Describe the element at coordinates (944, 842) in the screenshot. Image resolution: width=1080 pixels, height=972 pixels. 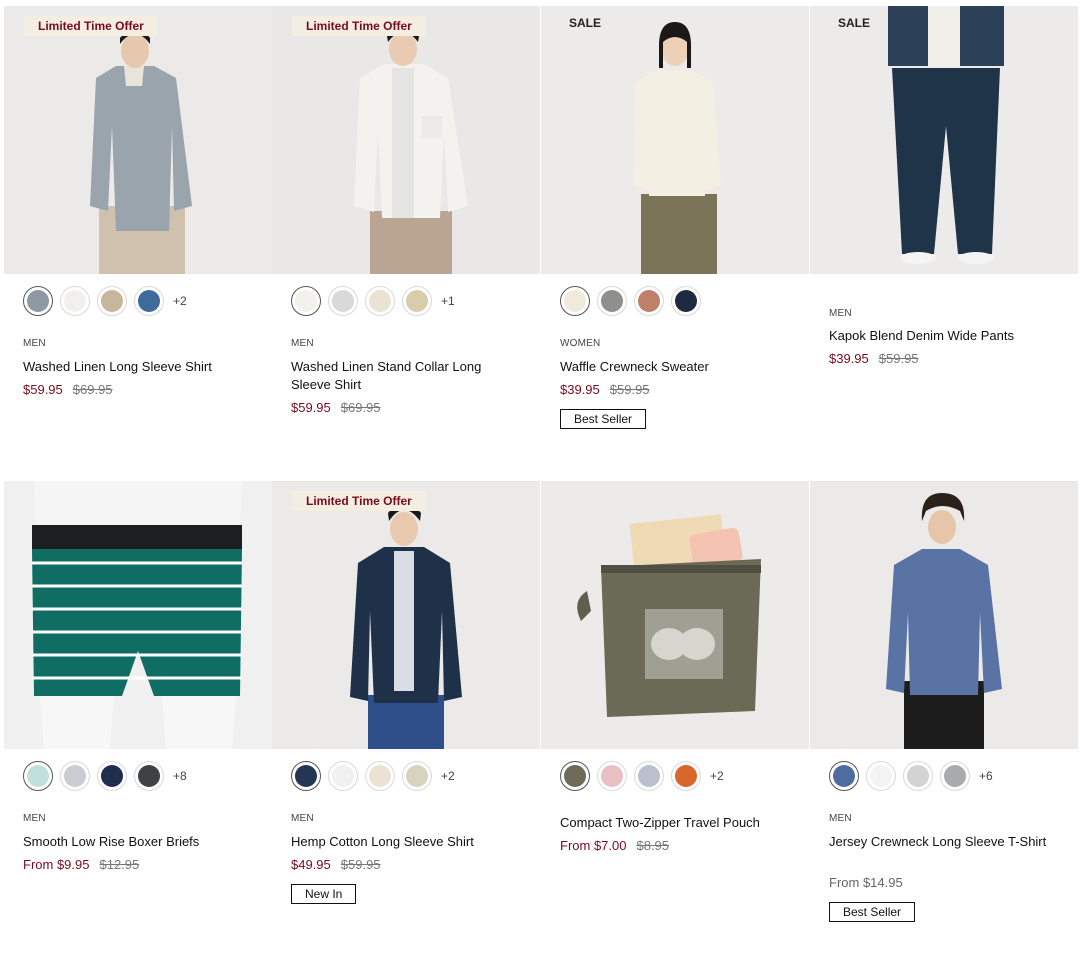
I see `product-title: Jersey Crewneck Long Sleeve T-Shirt` at that location.